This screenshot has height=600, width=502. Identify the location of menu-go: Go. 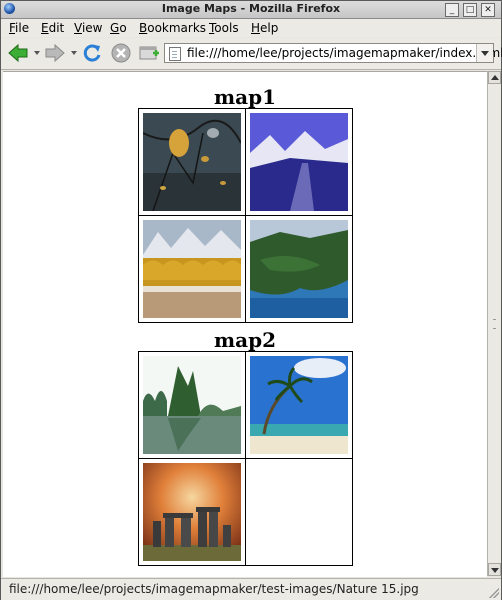
(118, 28).